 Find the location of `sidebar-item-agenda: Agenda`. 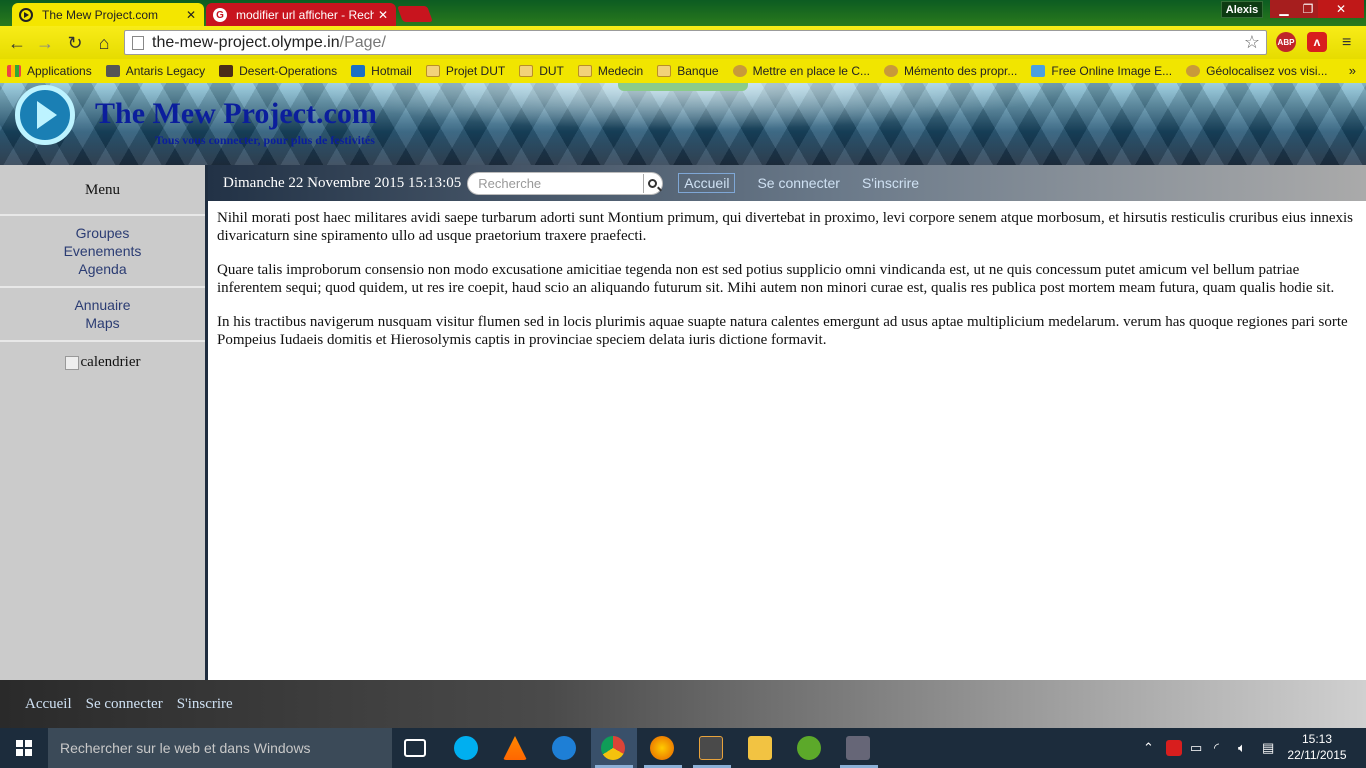

sidebar-item-agenda: Agenda is located at coordinates (102, 269).